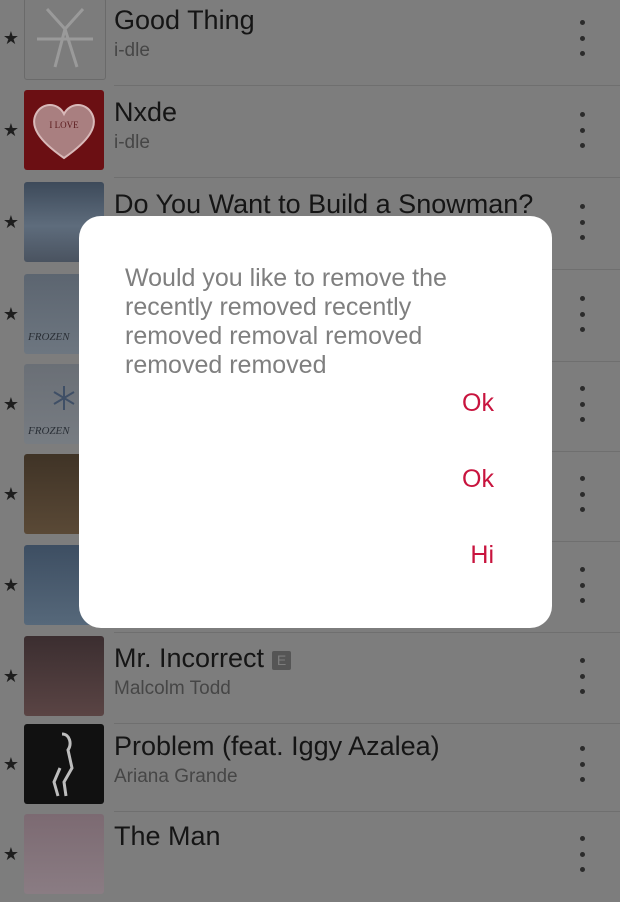  I want to click on song-title: Problem (feat. Iggy Azalea), so click(277, 746).